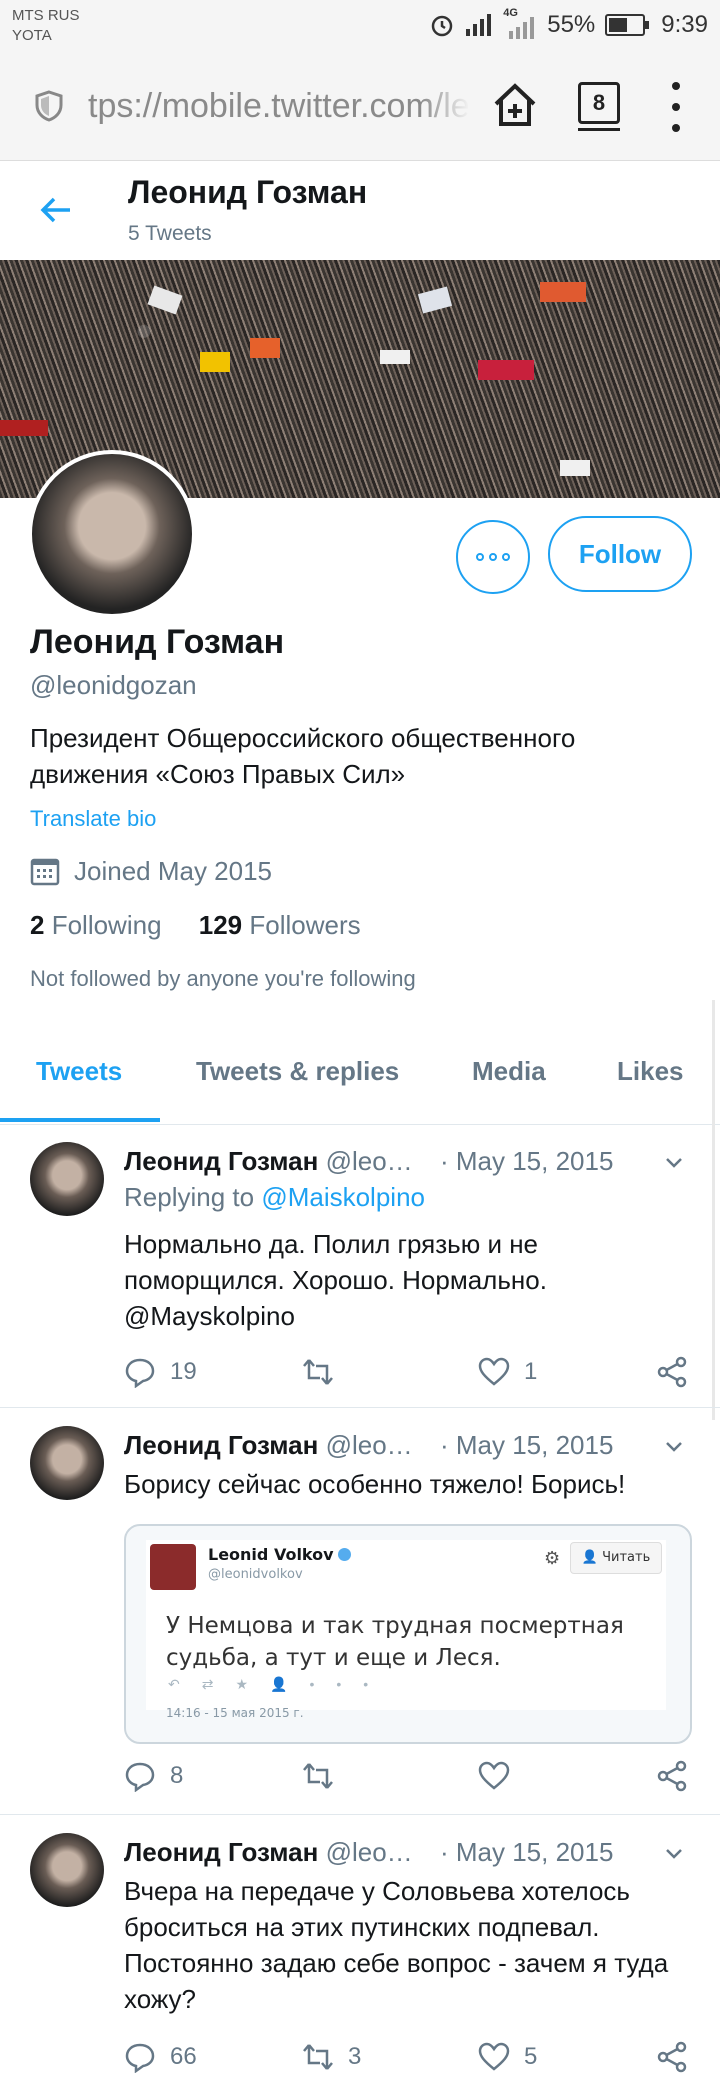  What do you see at coordinates (318, 1372) in the screenshot?
I see `retweet-icon` at bounding box center [318, 1372].